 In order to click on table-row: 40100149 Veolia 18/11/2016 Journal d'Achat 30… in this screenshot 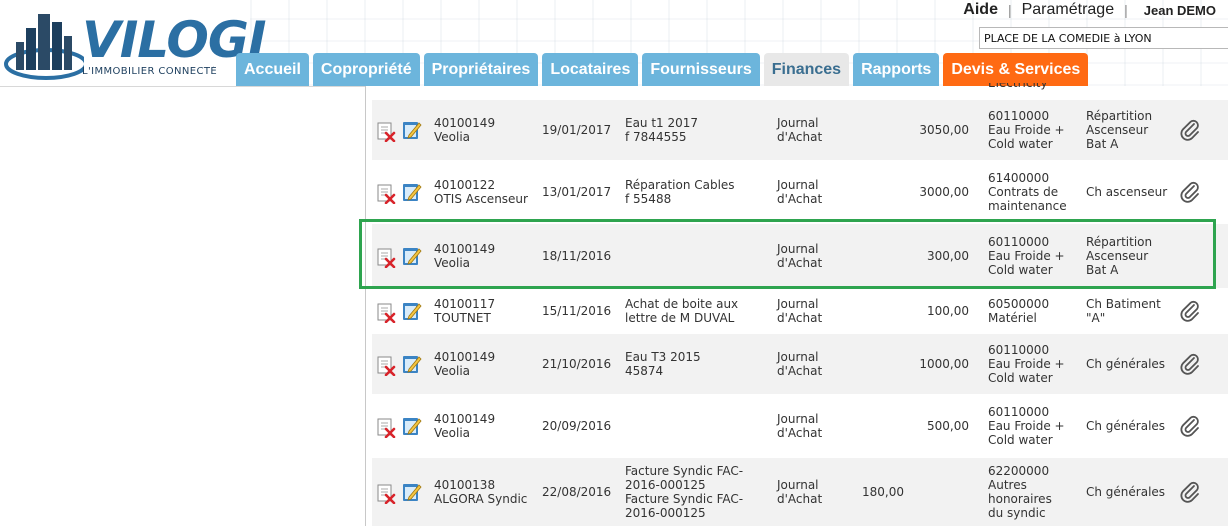, I will do `click(800, 256)`.